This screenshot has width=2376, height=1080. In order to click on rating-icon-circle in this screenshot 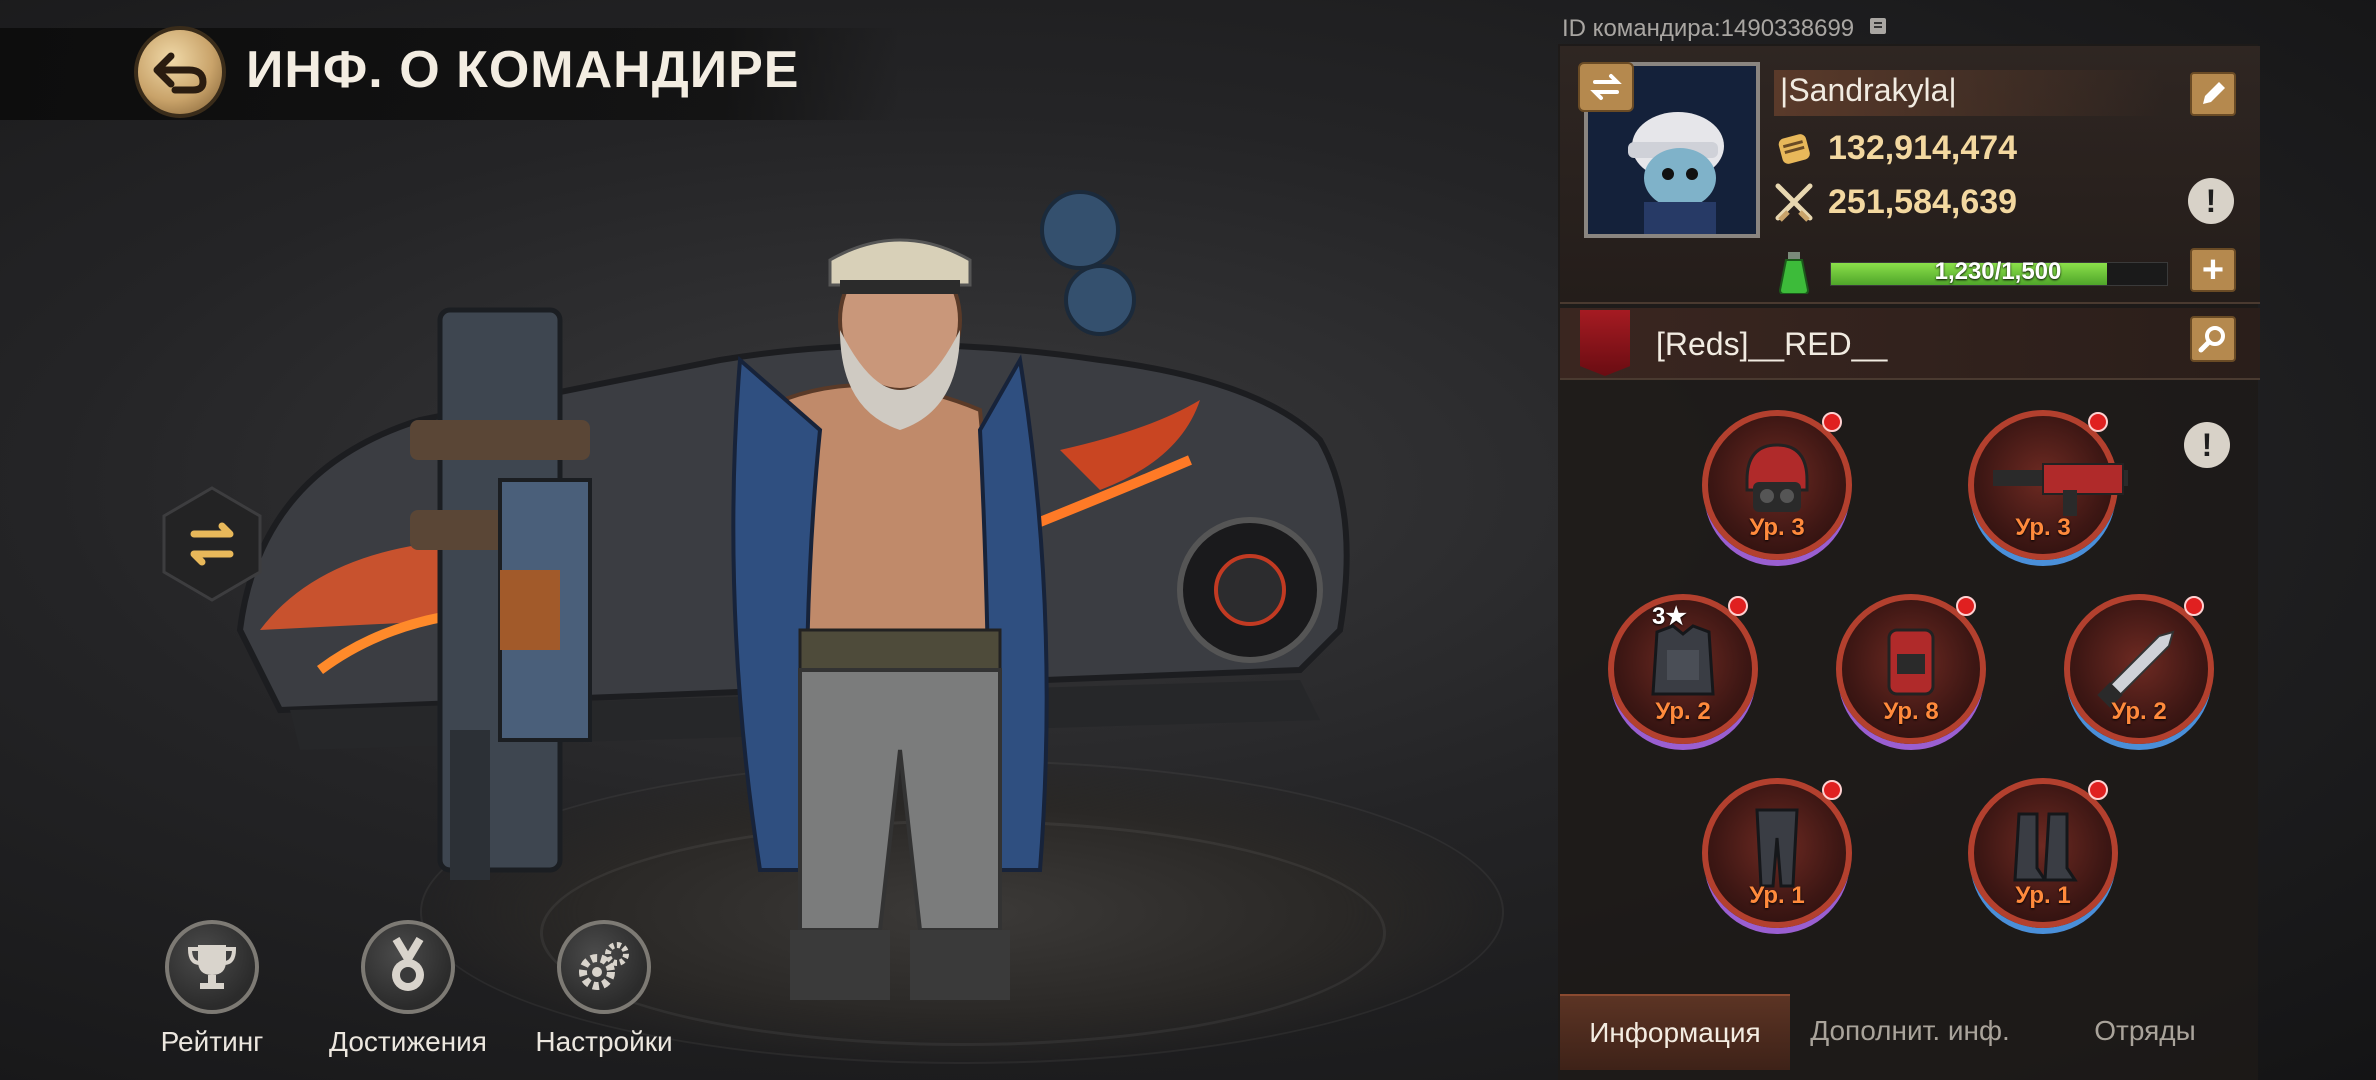, I will do `click(212, 967)`.